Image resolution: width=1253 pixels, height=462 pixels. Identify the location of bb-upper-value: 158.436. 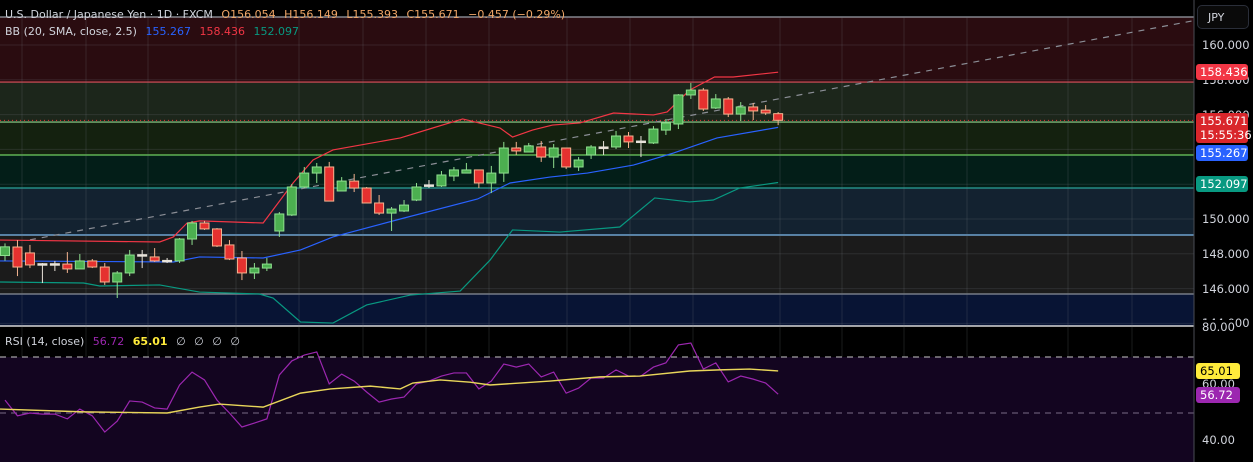
(222, 31).